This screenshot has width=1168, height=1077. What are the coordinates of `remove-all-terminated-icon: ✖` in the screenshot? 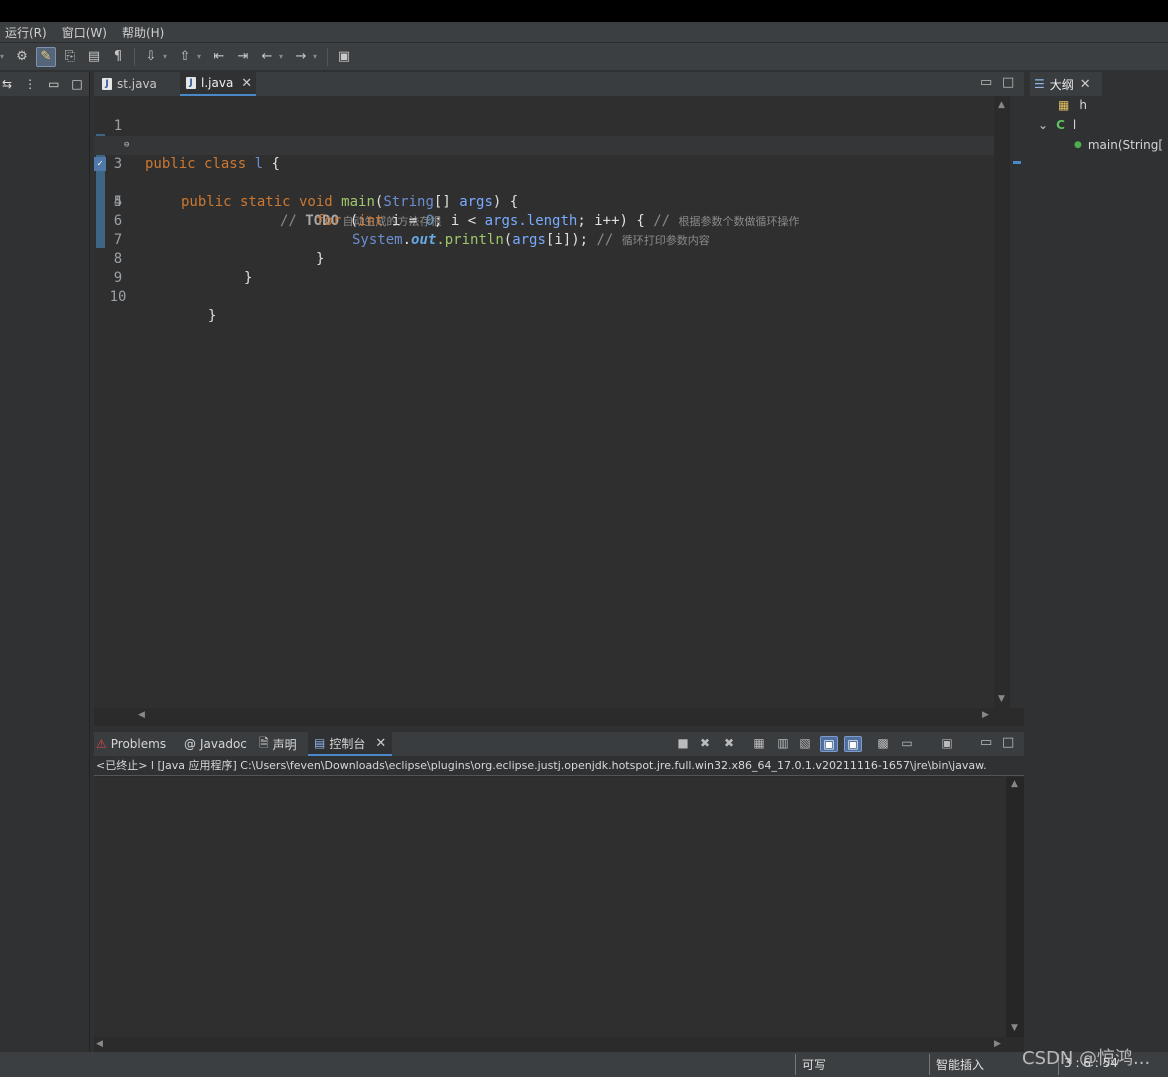 It's located at (729, 744).